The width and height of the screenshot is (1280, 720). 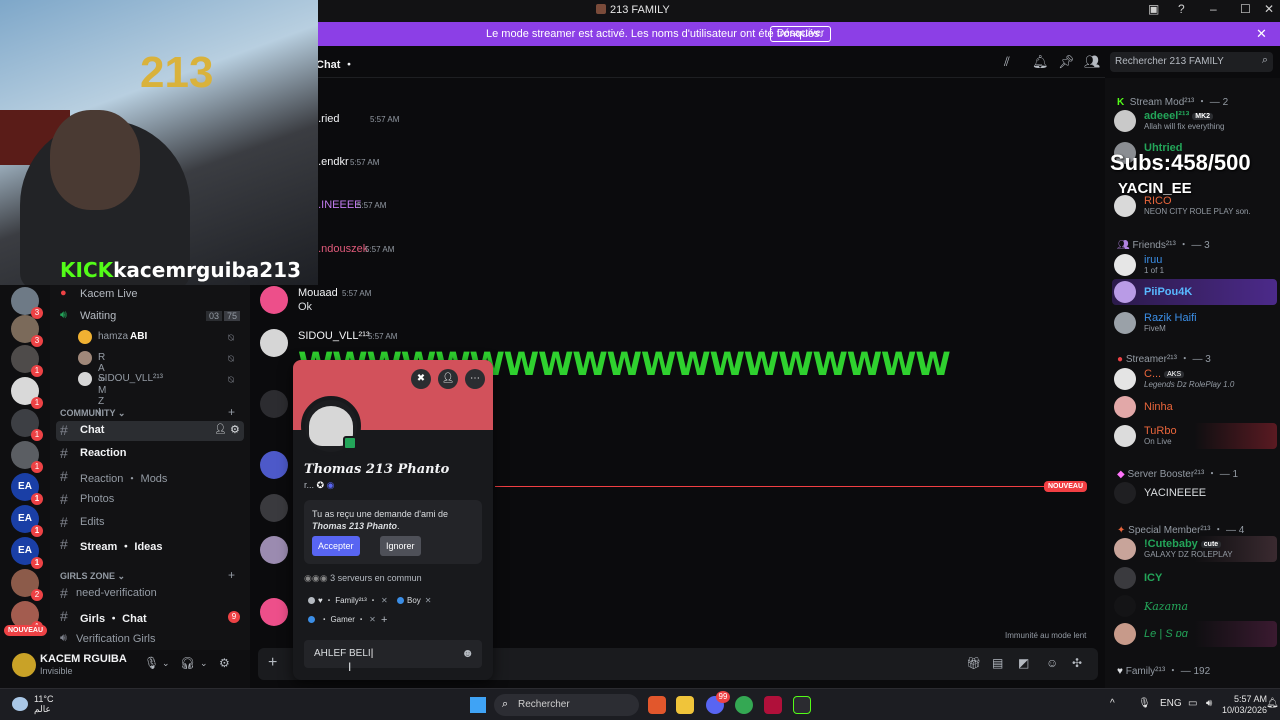 What do you see at coordinates (1194, 436) in the screenshot?
I see `member-item: TuRbo On Live` at bounding box center [1194, 436].